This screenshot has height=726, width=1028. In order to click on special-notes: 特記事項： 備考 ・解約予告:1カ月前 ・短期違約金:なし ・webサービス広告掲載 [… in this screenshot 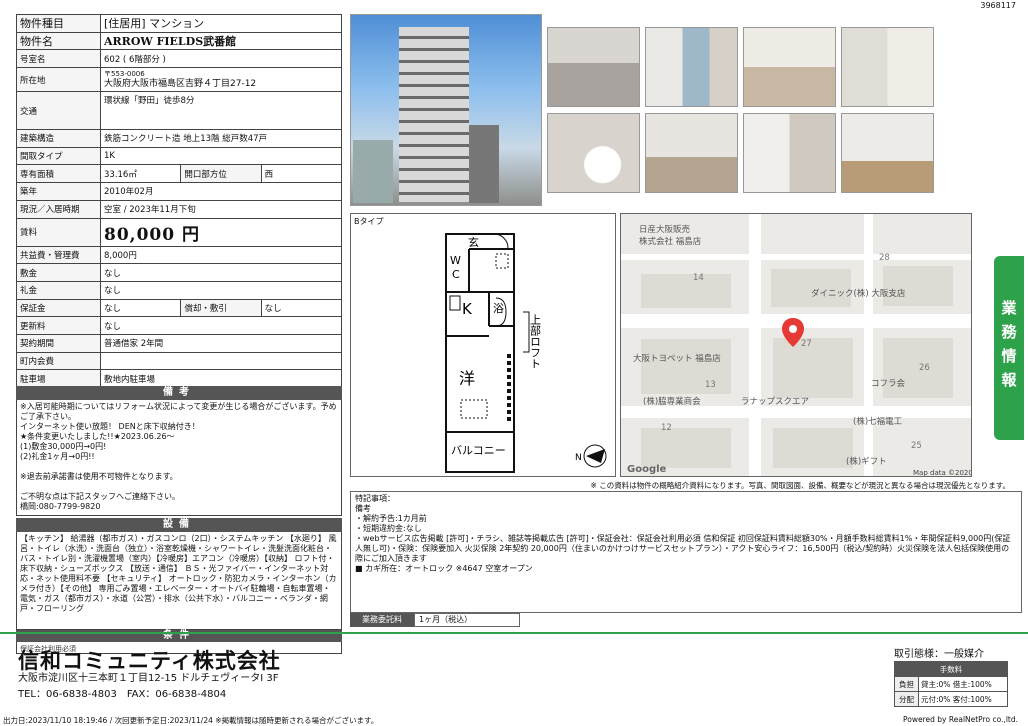, I will do `click(686, 552)`.